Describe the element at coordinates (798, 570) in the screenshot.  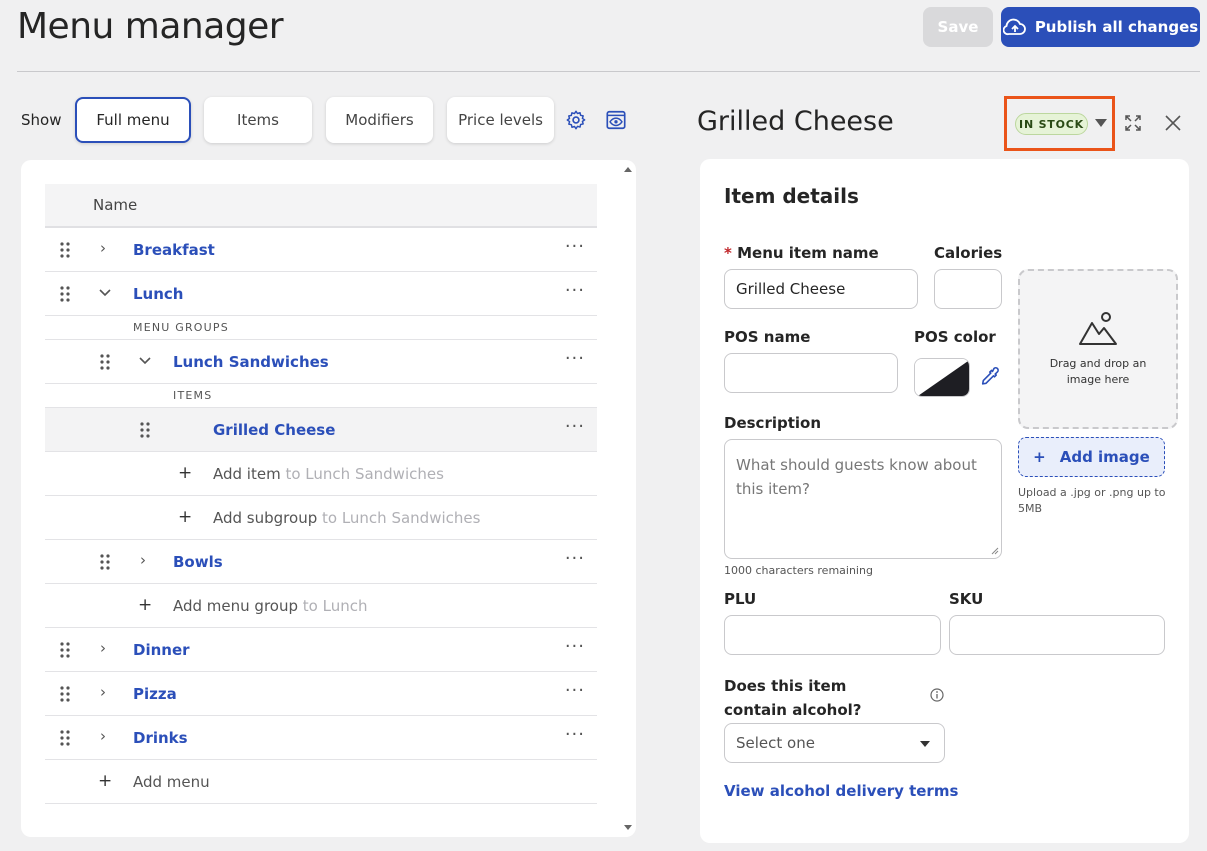
I see `characters-remaining: 1000 characters remaining` at that location.